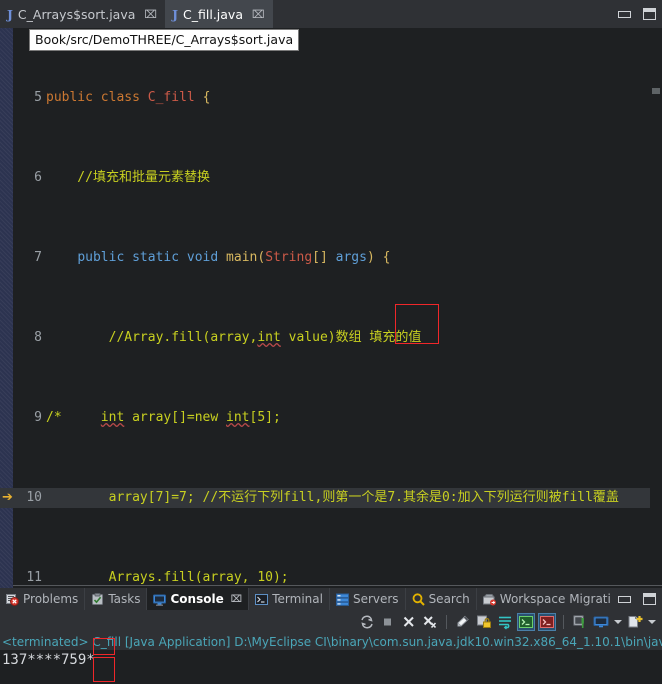 This screenshot has width=662, height=684. I want to click on code-line: 5 public class C_fill {, so click(331, 98).